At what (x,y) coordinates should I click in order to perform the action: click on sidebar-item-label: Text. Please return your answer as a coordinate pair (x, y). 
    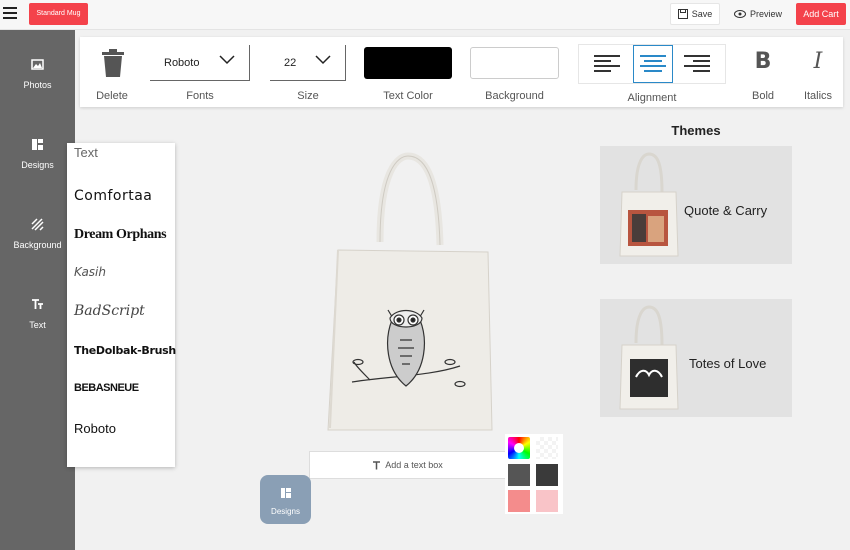
    Looking at the image, I should click on (37, 325).